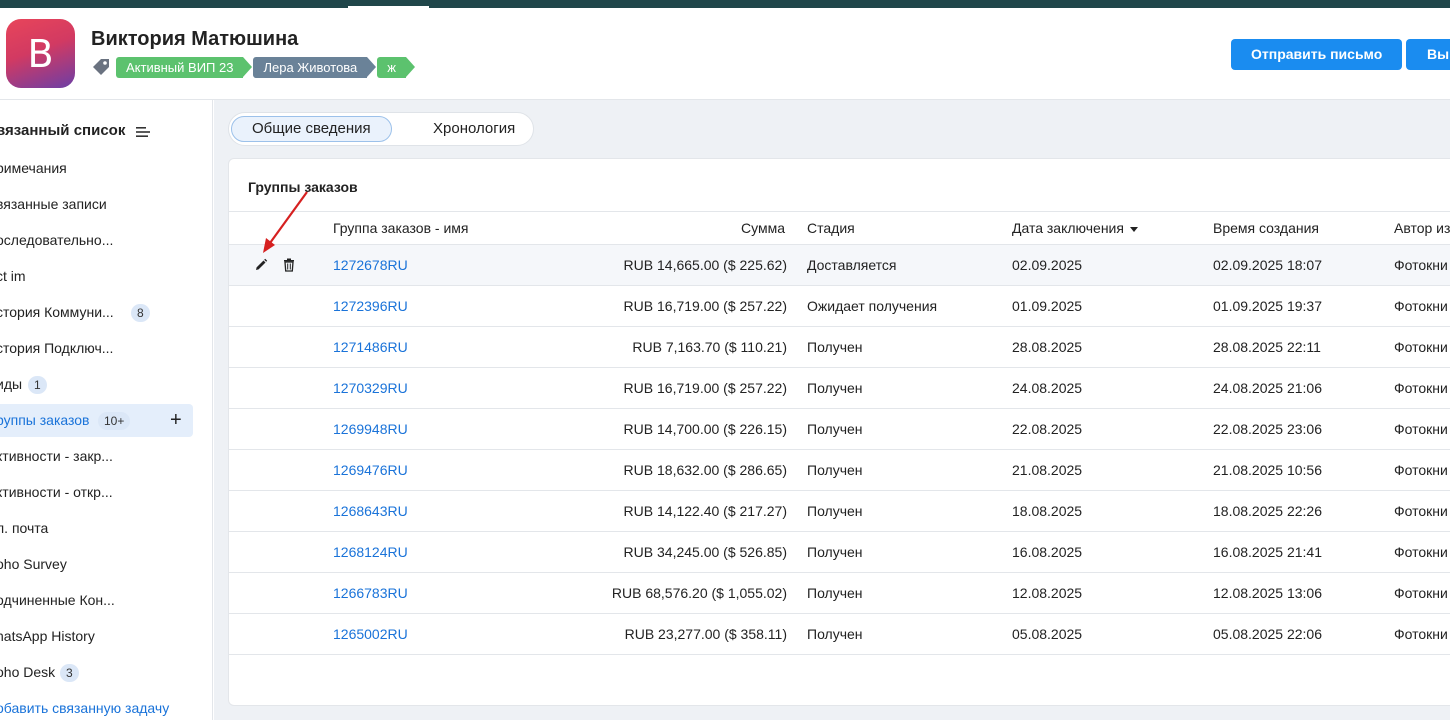 Image resolution: width=1450 pixels, height=720 pixels. What do you see at coordinates (1267, 388) in the screenshot?
I see `created-time-cell: 24.08.2025 21:06` at bounding box center [1267, 388].